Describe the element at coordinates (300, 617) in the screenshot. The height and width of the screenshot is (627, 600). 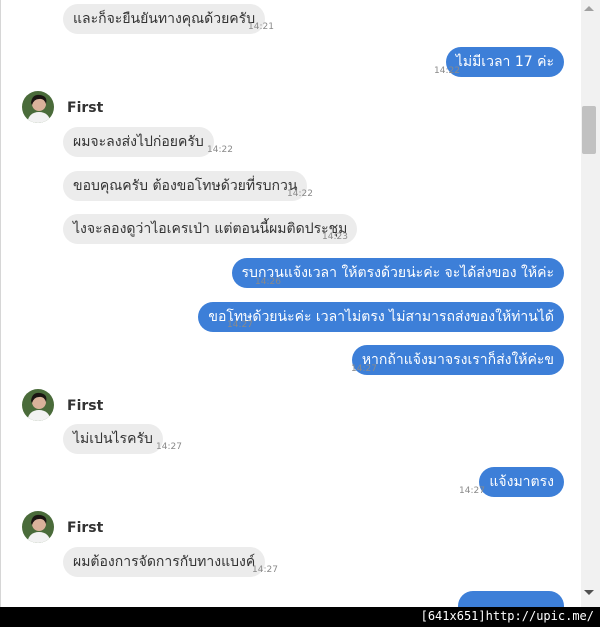
I see `image-footer: [641x651]http://upic.me/` at that location.